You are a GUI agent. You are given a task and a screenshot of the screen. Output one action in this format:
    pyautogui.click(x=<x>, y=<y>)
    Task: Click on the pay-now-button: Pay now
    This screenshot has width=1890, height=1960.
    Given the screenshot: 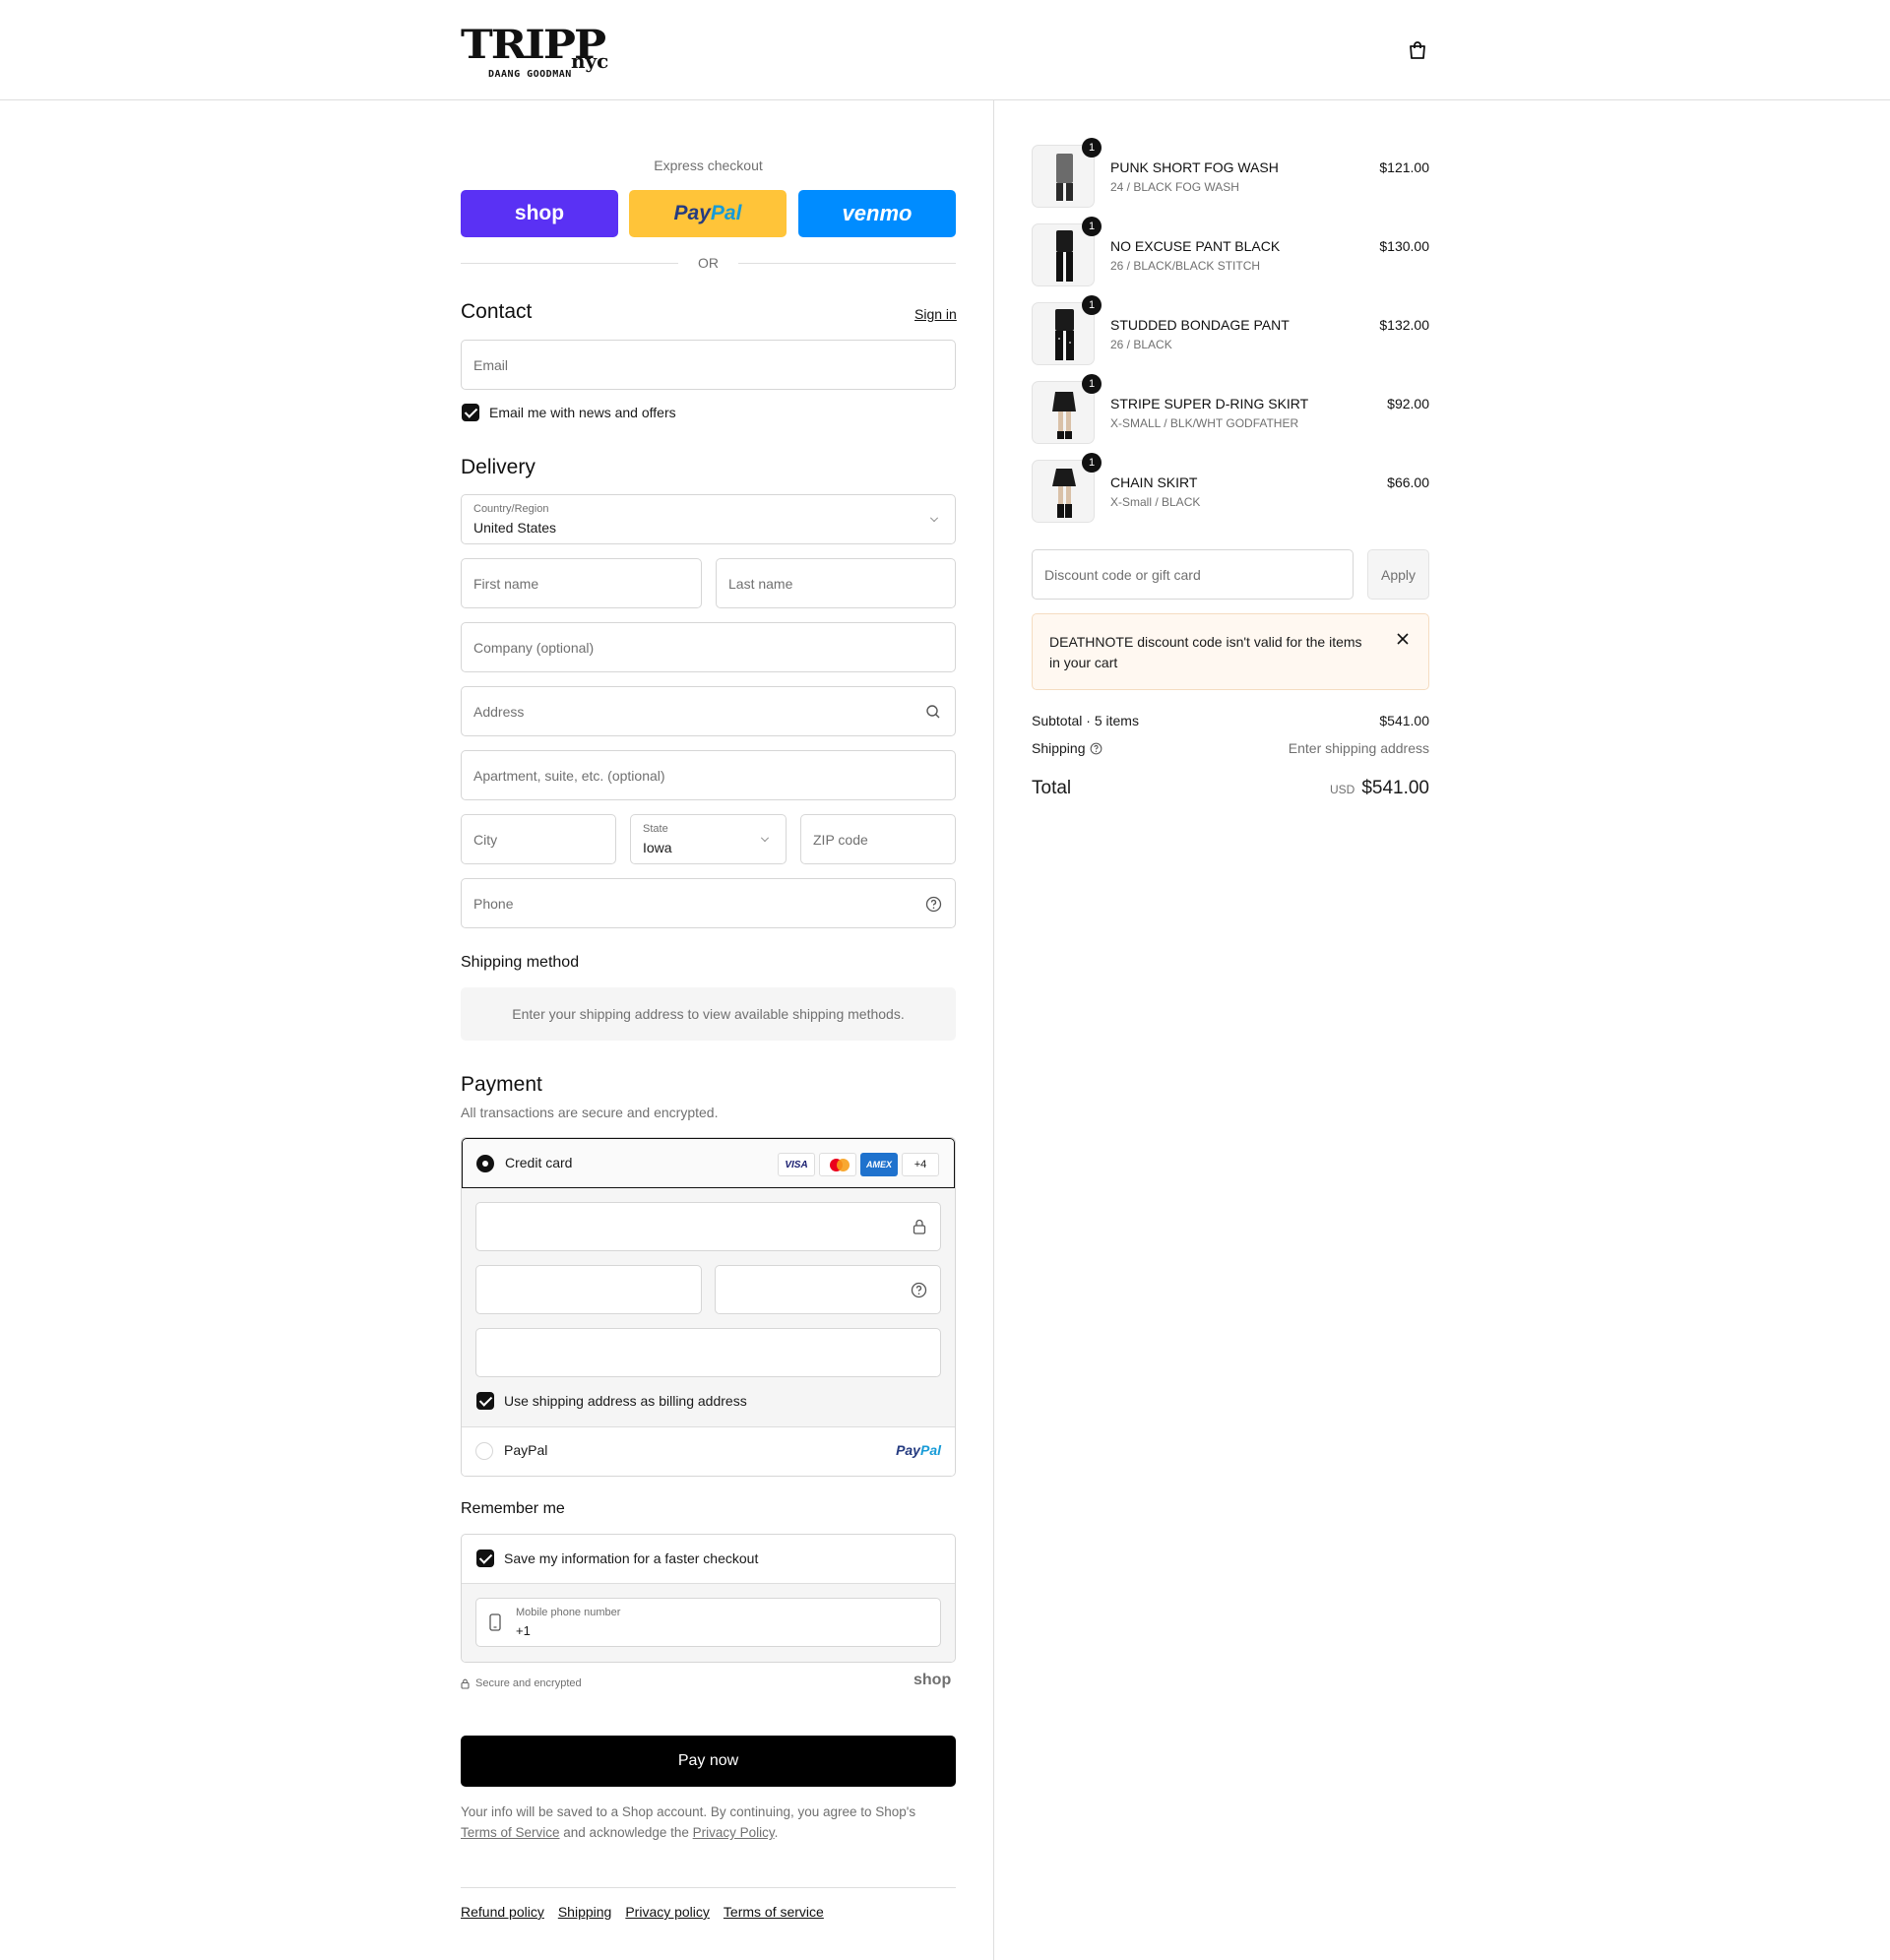 What is the action you would take?
    pyautogui.click(x=708, y=1761)
    